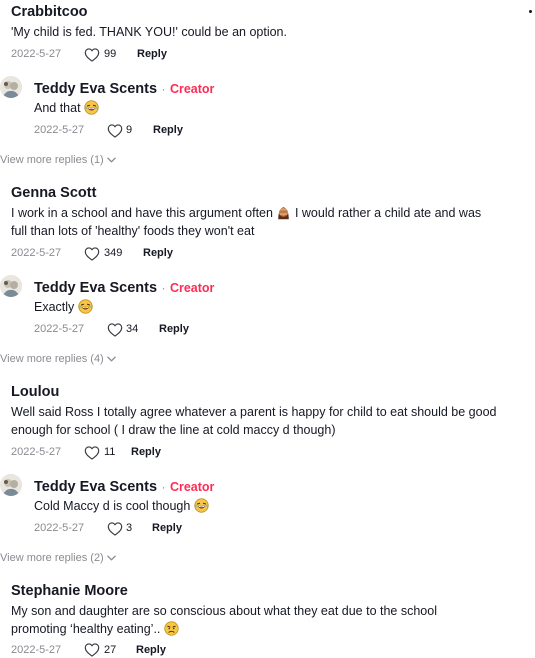  What do you see at coordinates (52, 558) in the screenshot?
I see `view-more-label: View more replies (2)` at bounding box center [52, 558].